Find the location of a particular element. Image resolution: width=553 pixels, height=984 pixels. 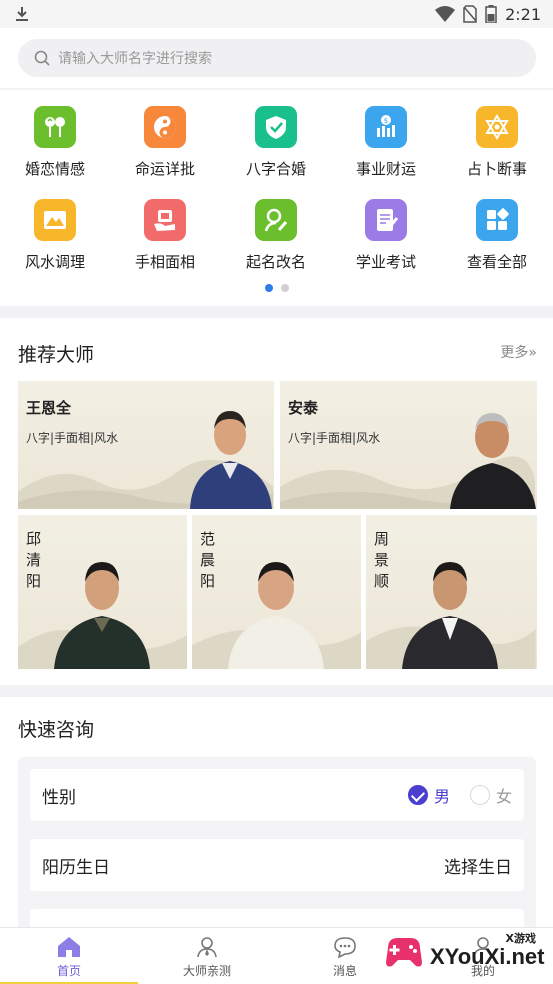

tab-label: 消息 is located at coordinates (344, 971).